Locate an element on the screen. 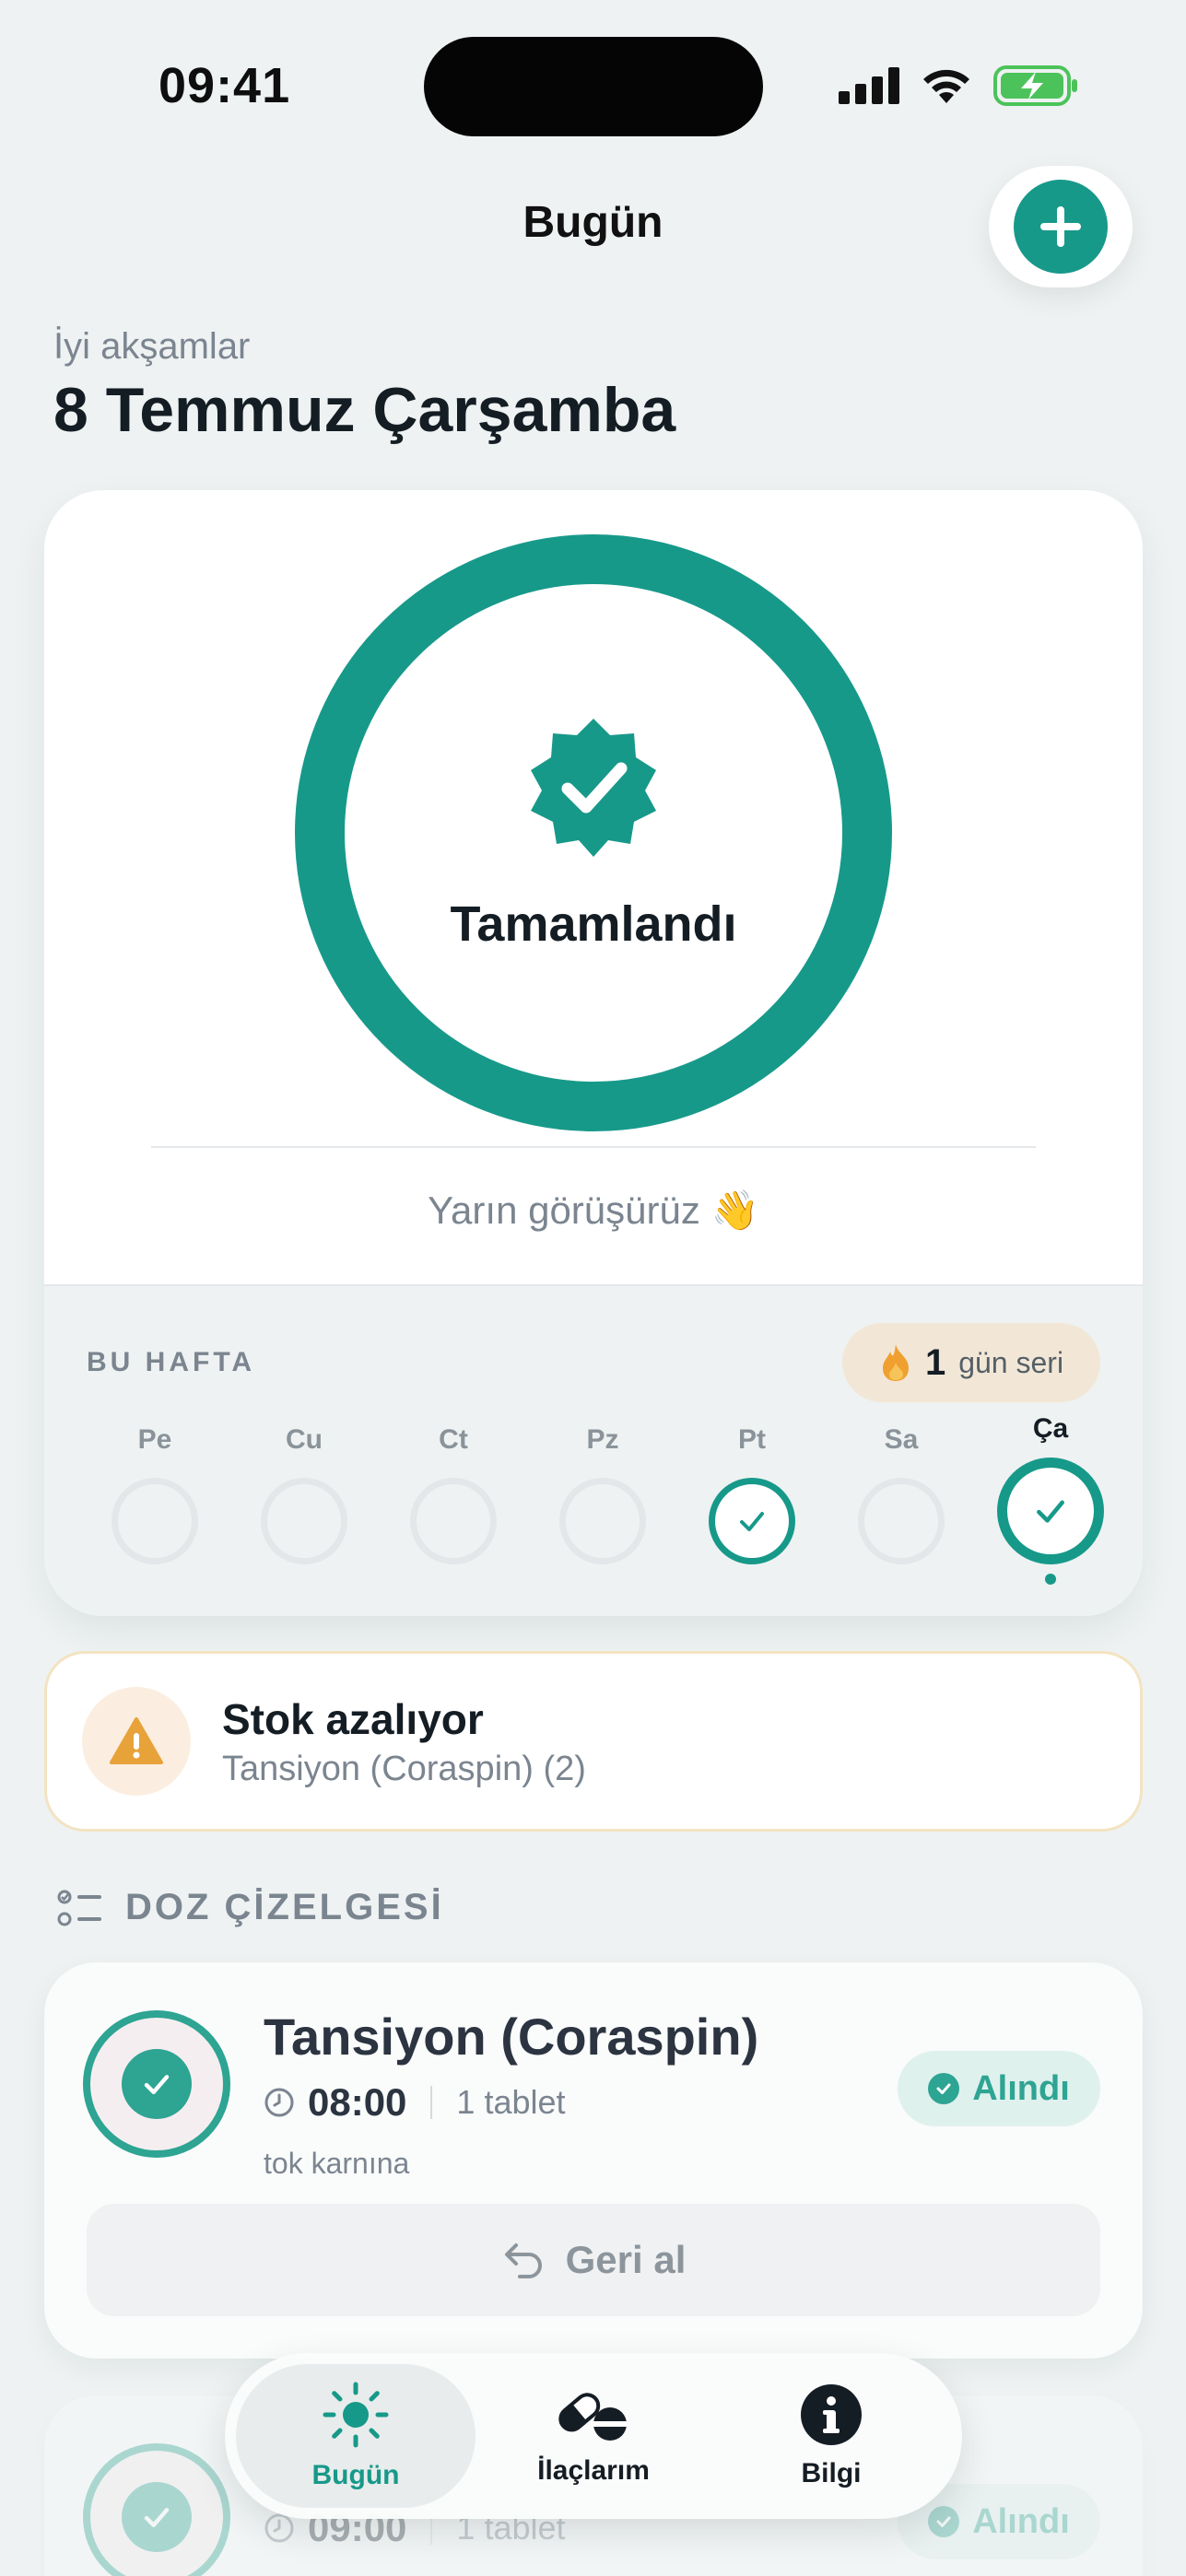 This screenshot has height=2576, width=1186. cellular-signal-icon is located at coordinates (869, 85).